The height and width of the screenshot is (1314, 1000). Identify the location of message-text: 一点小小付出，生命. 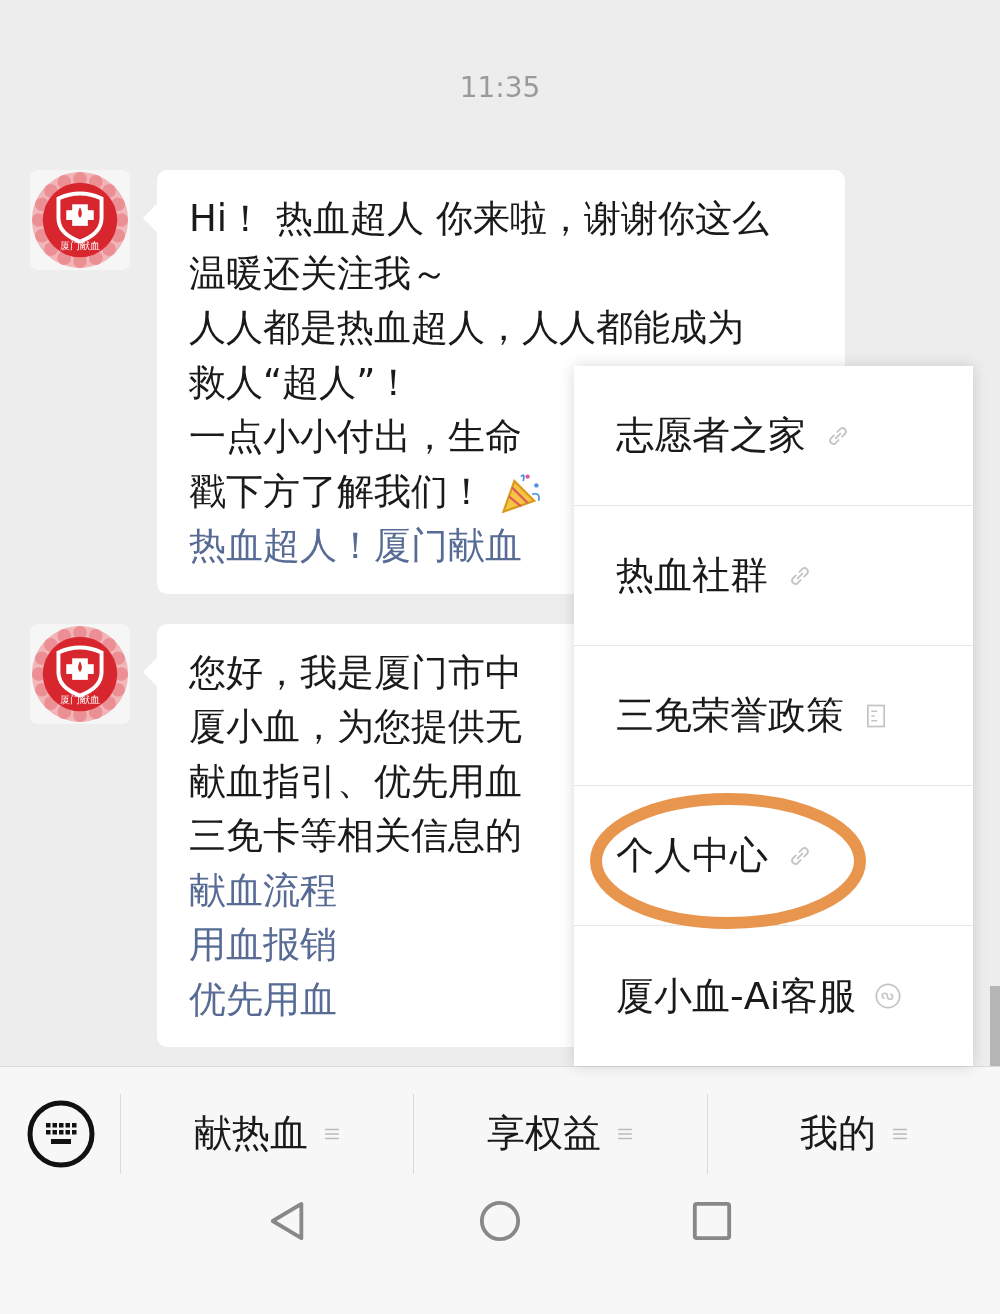
(355, 437).